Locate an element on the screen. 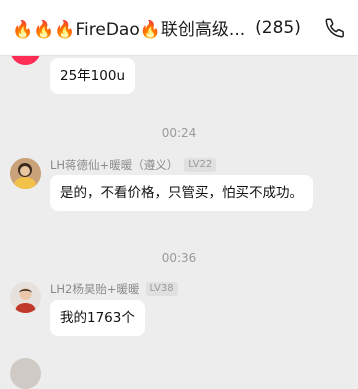 This screenshot has height=389, width=358. chat-header: 🔥🔥🔥FireDao🔥联创高级... (285) is located at coordinates (179, 28).